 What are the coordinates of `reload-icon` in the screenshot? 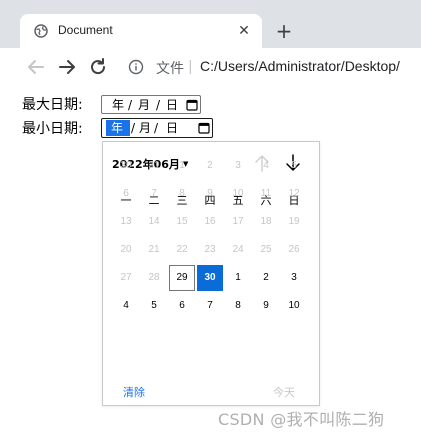 It's located at (98, 67).